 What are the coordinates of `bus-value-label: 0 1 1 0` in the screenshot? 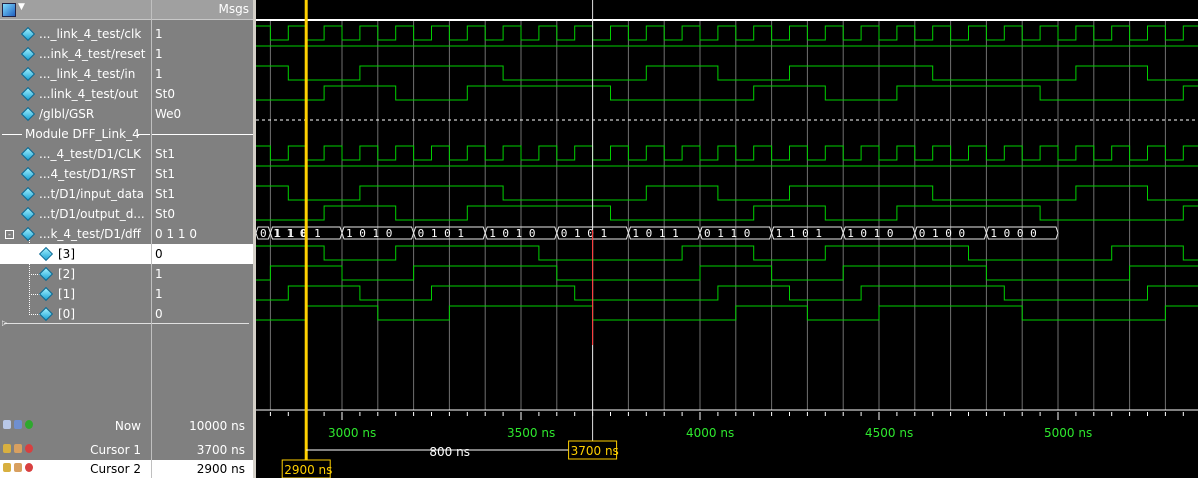 It's located at (727, 233).